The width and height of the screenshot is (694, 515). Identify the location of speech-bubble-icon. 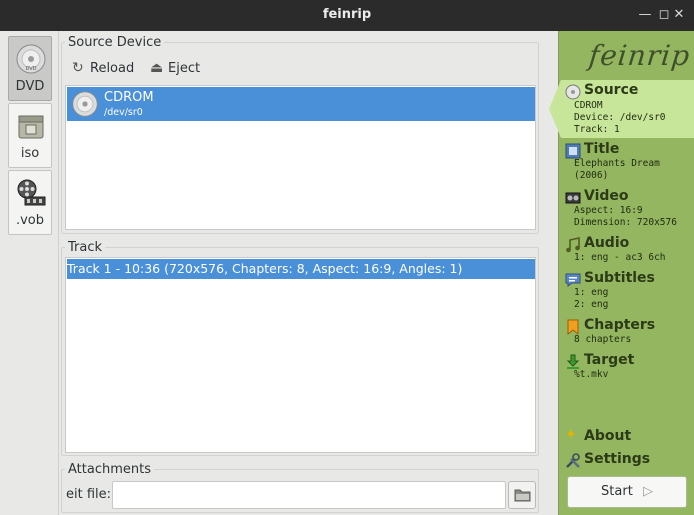
(573, 280).